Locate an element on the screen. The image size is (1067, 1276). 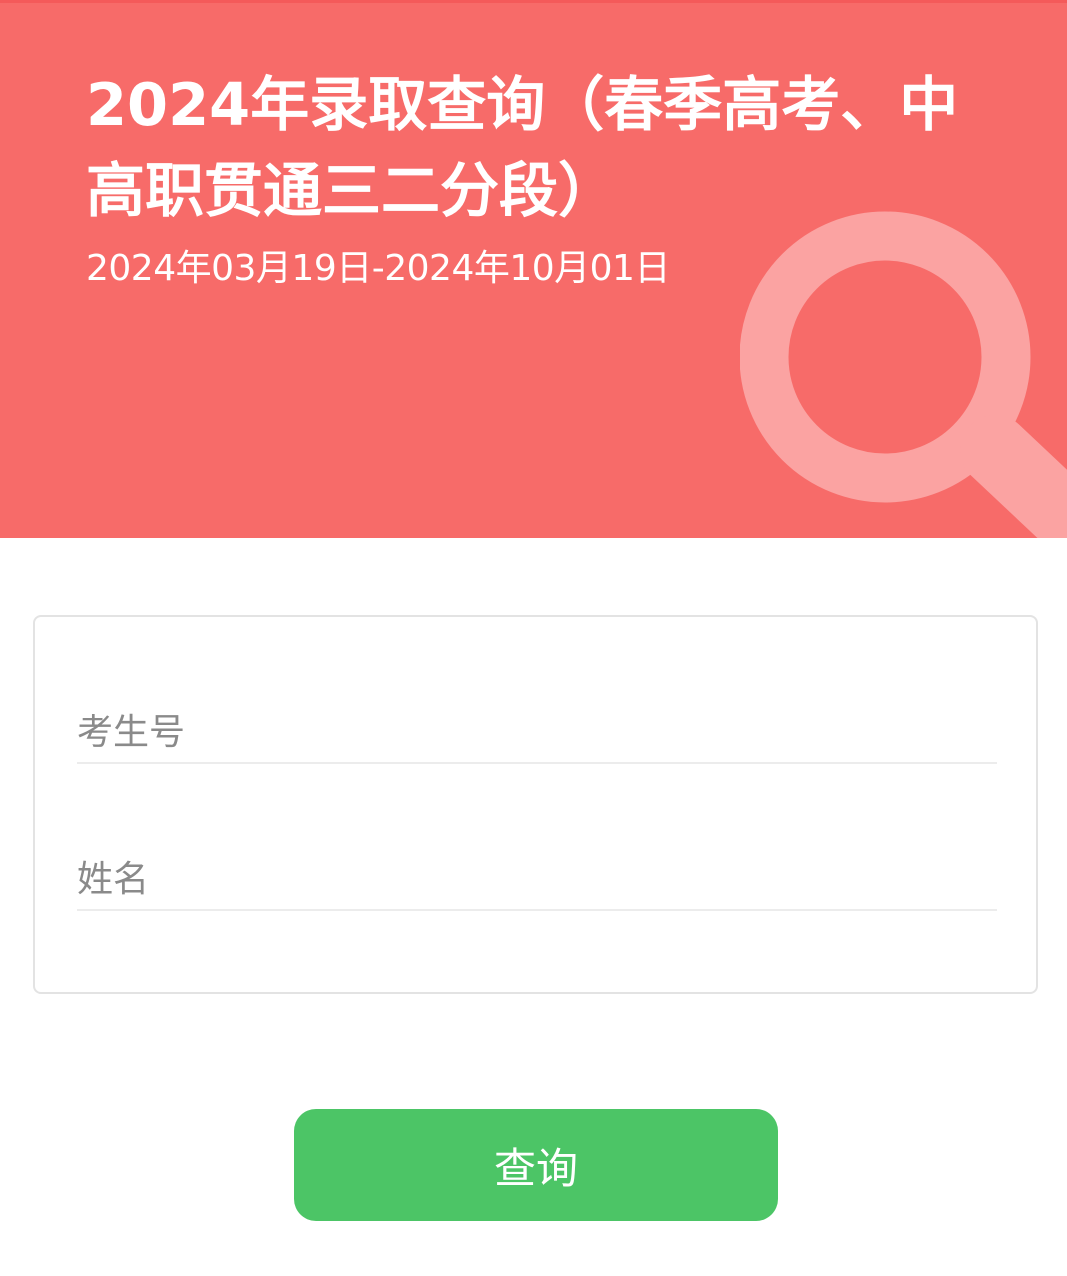
query-button: 查询 is located at coordinates (536, 1165).